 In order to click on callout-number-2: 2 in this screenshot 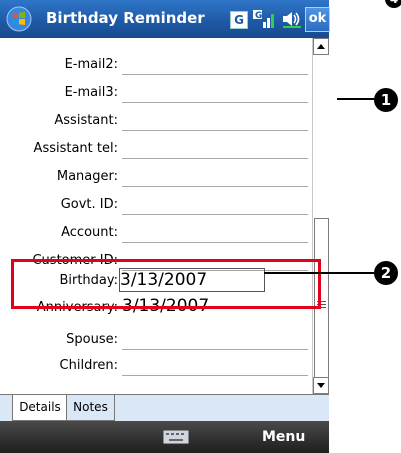, I will do `click(386, 273)`.